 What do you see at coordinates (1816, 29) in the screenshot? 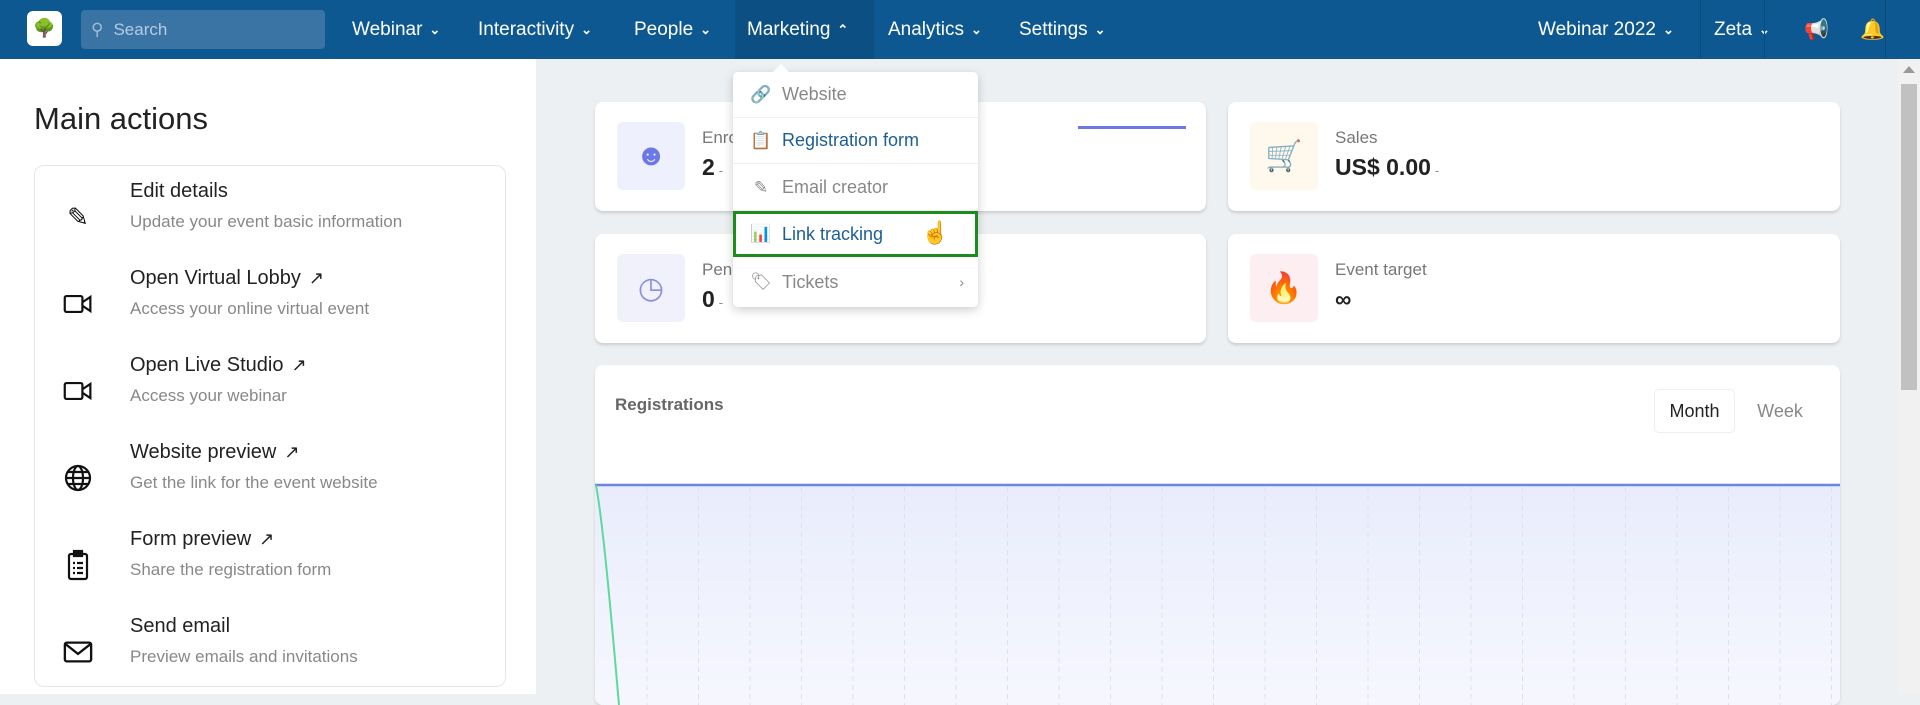
I see `megaphone-icon: 📢` at bounding box center [1816, 29].